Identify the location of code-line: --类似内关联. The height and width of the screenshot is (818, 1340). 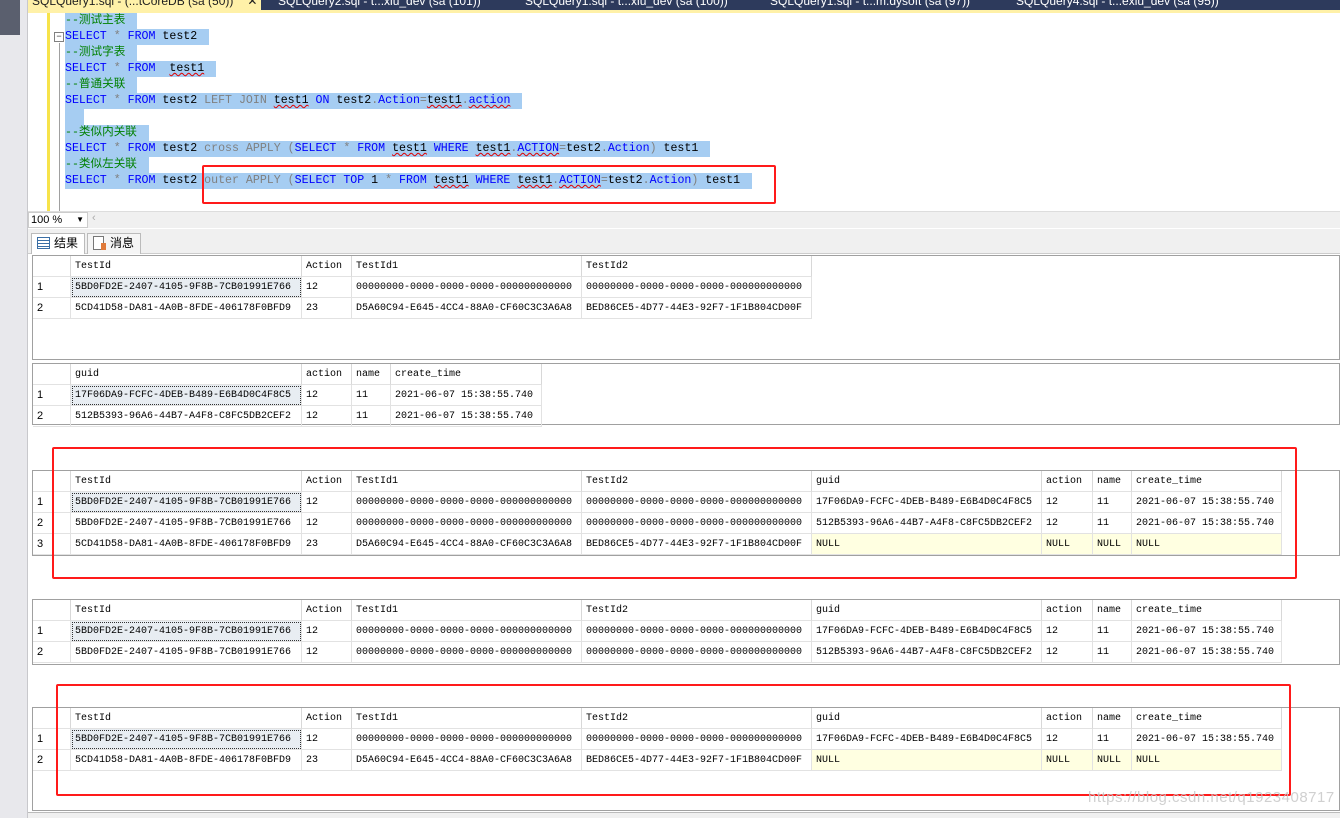
(107, 133).